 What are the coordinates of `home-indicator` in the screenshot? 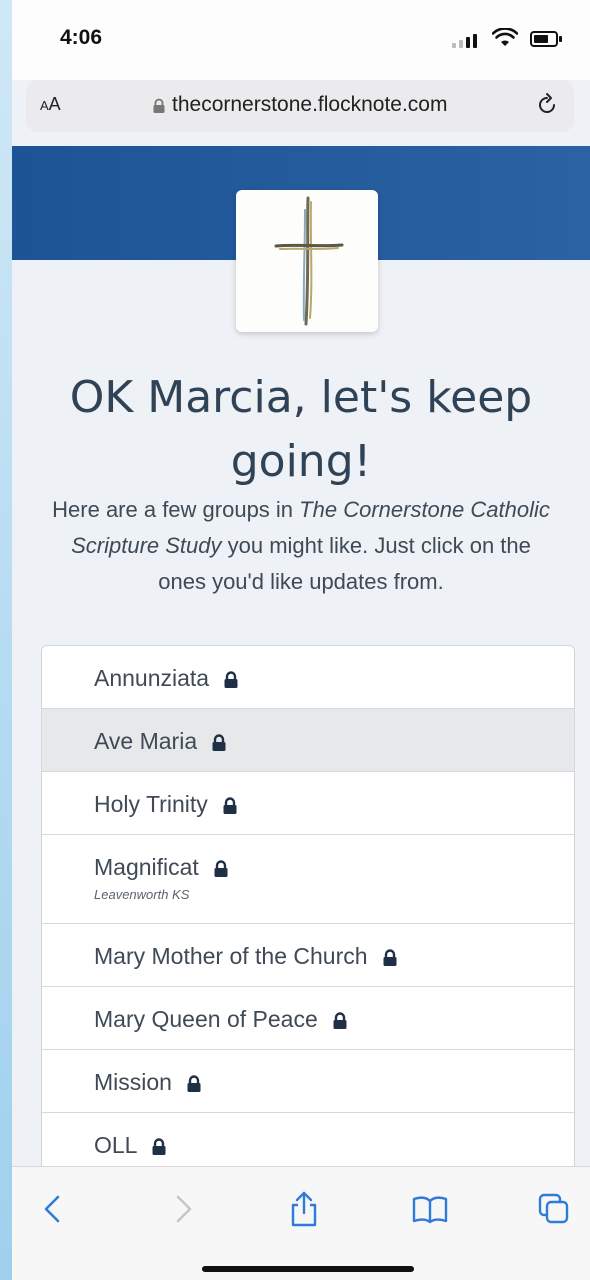 It's located at (308, 1269).